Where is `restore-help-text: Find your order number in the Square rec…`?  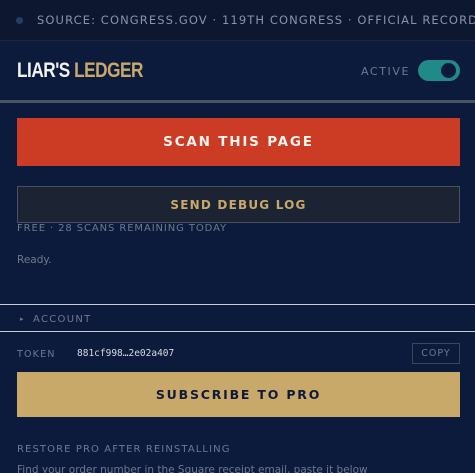 restore-help-text: Find your order number in the Square rec… is located at coordinates (192, 468).